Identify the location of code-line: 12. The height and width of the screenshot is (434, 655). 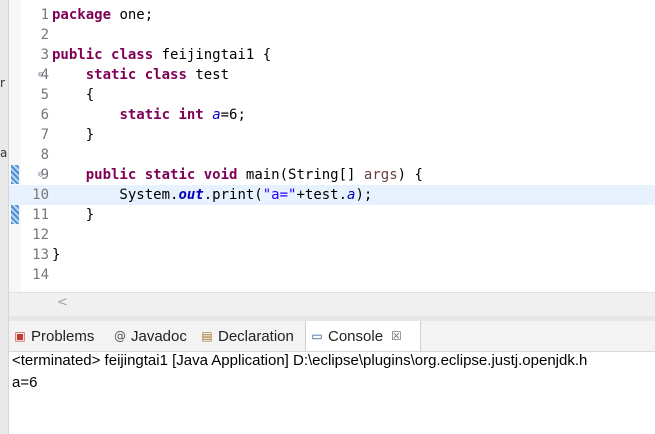
(332, 235).